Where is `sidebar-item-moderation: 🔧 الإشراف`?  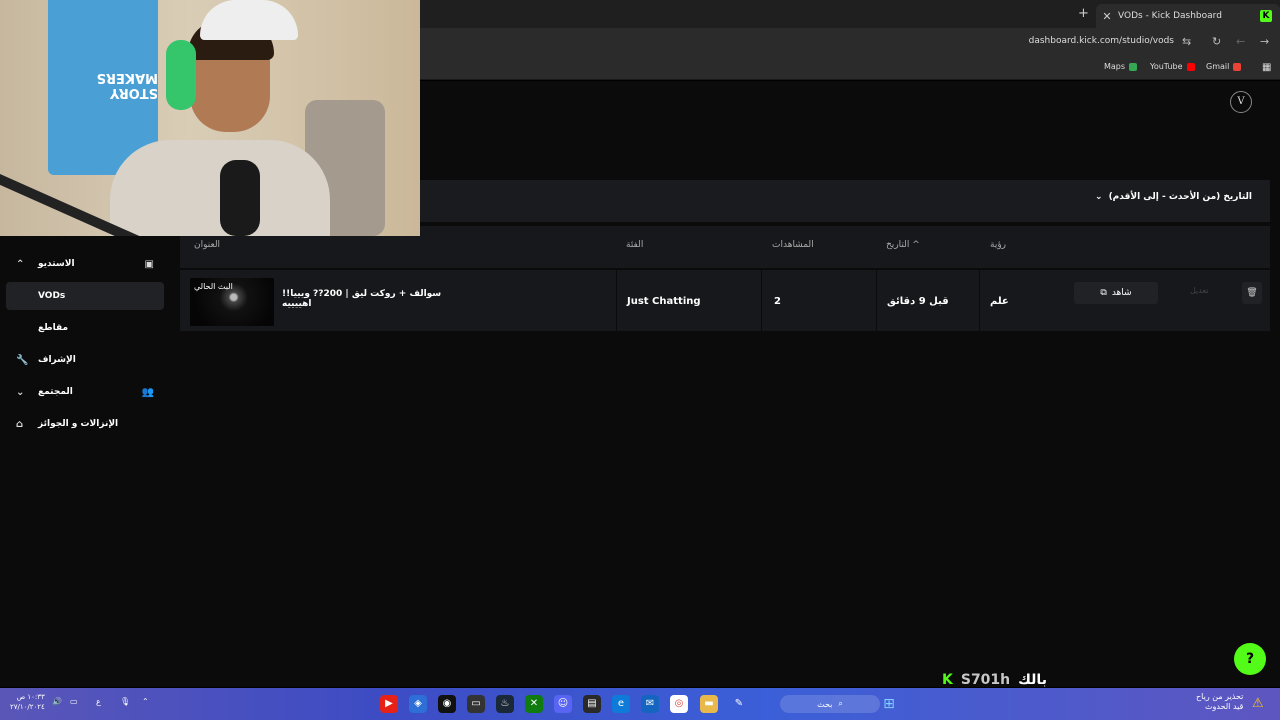
sidebar-item-moderation: 🔧 الإشراف is located at coordinates (85, 360).